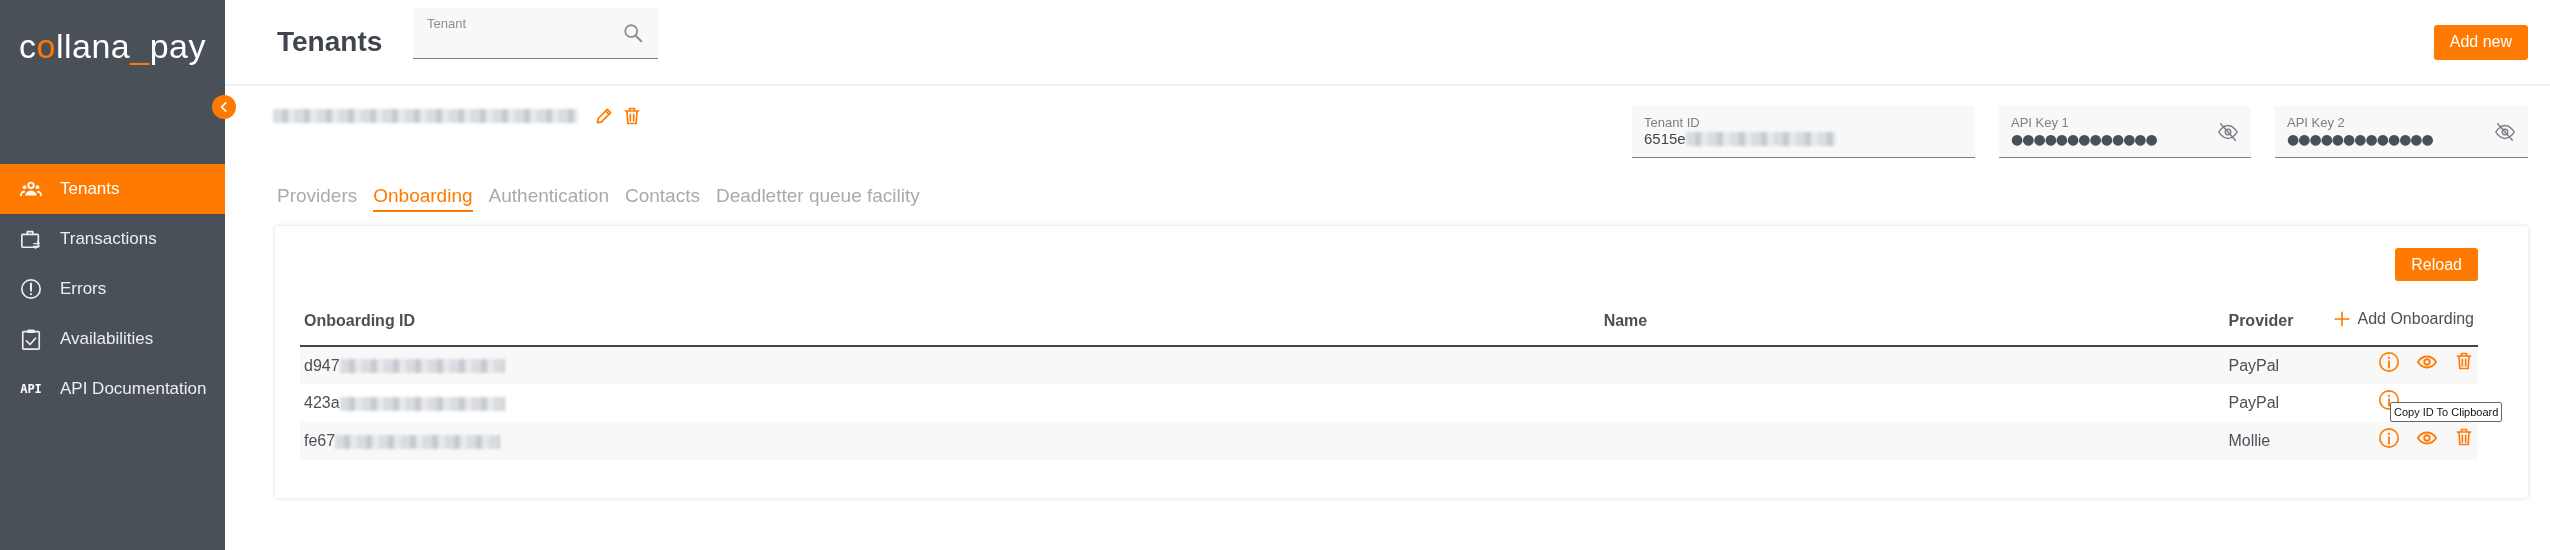 The image size is (2550, 550). What do you see at coordinates (224, 107) in the screenshot?
I see `collapse-button` at bounding box center [224, 107].